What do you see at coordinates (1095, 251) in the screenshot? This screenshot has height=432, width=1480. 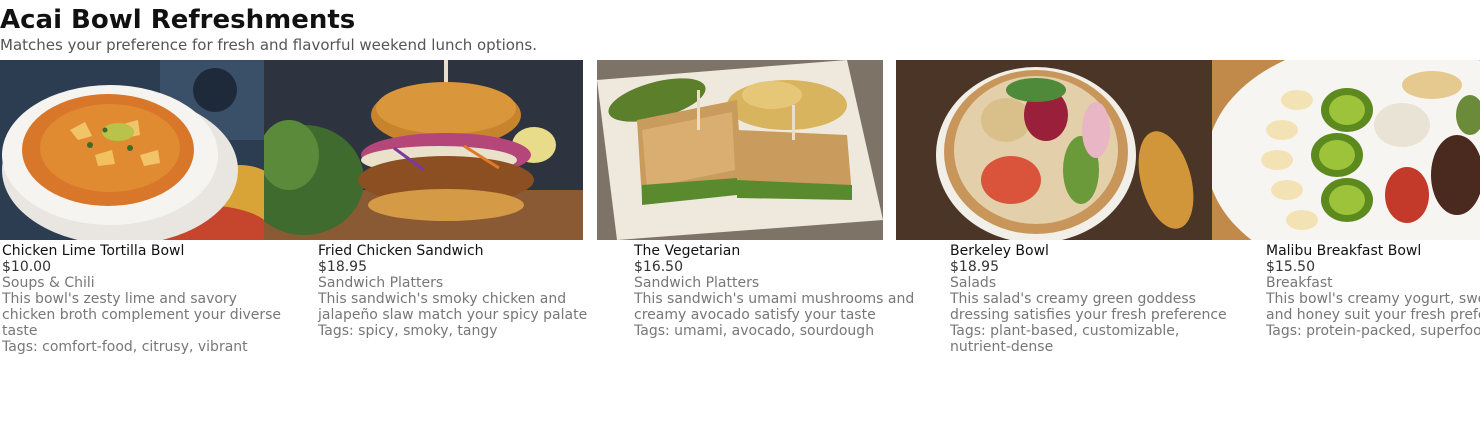 I see `item-name: Berkeley Bowl` at bounding box center [1095, 251].